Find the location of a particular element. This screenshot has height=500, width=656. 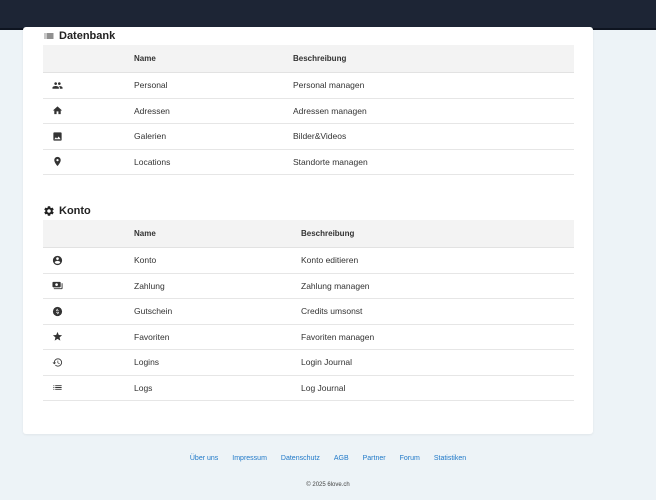

footer-link-forum: Forum is located at coordinates (410, 458).